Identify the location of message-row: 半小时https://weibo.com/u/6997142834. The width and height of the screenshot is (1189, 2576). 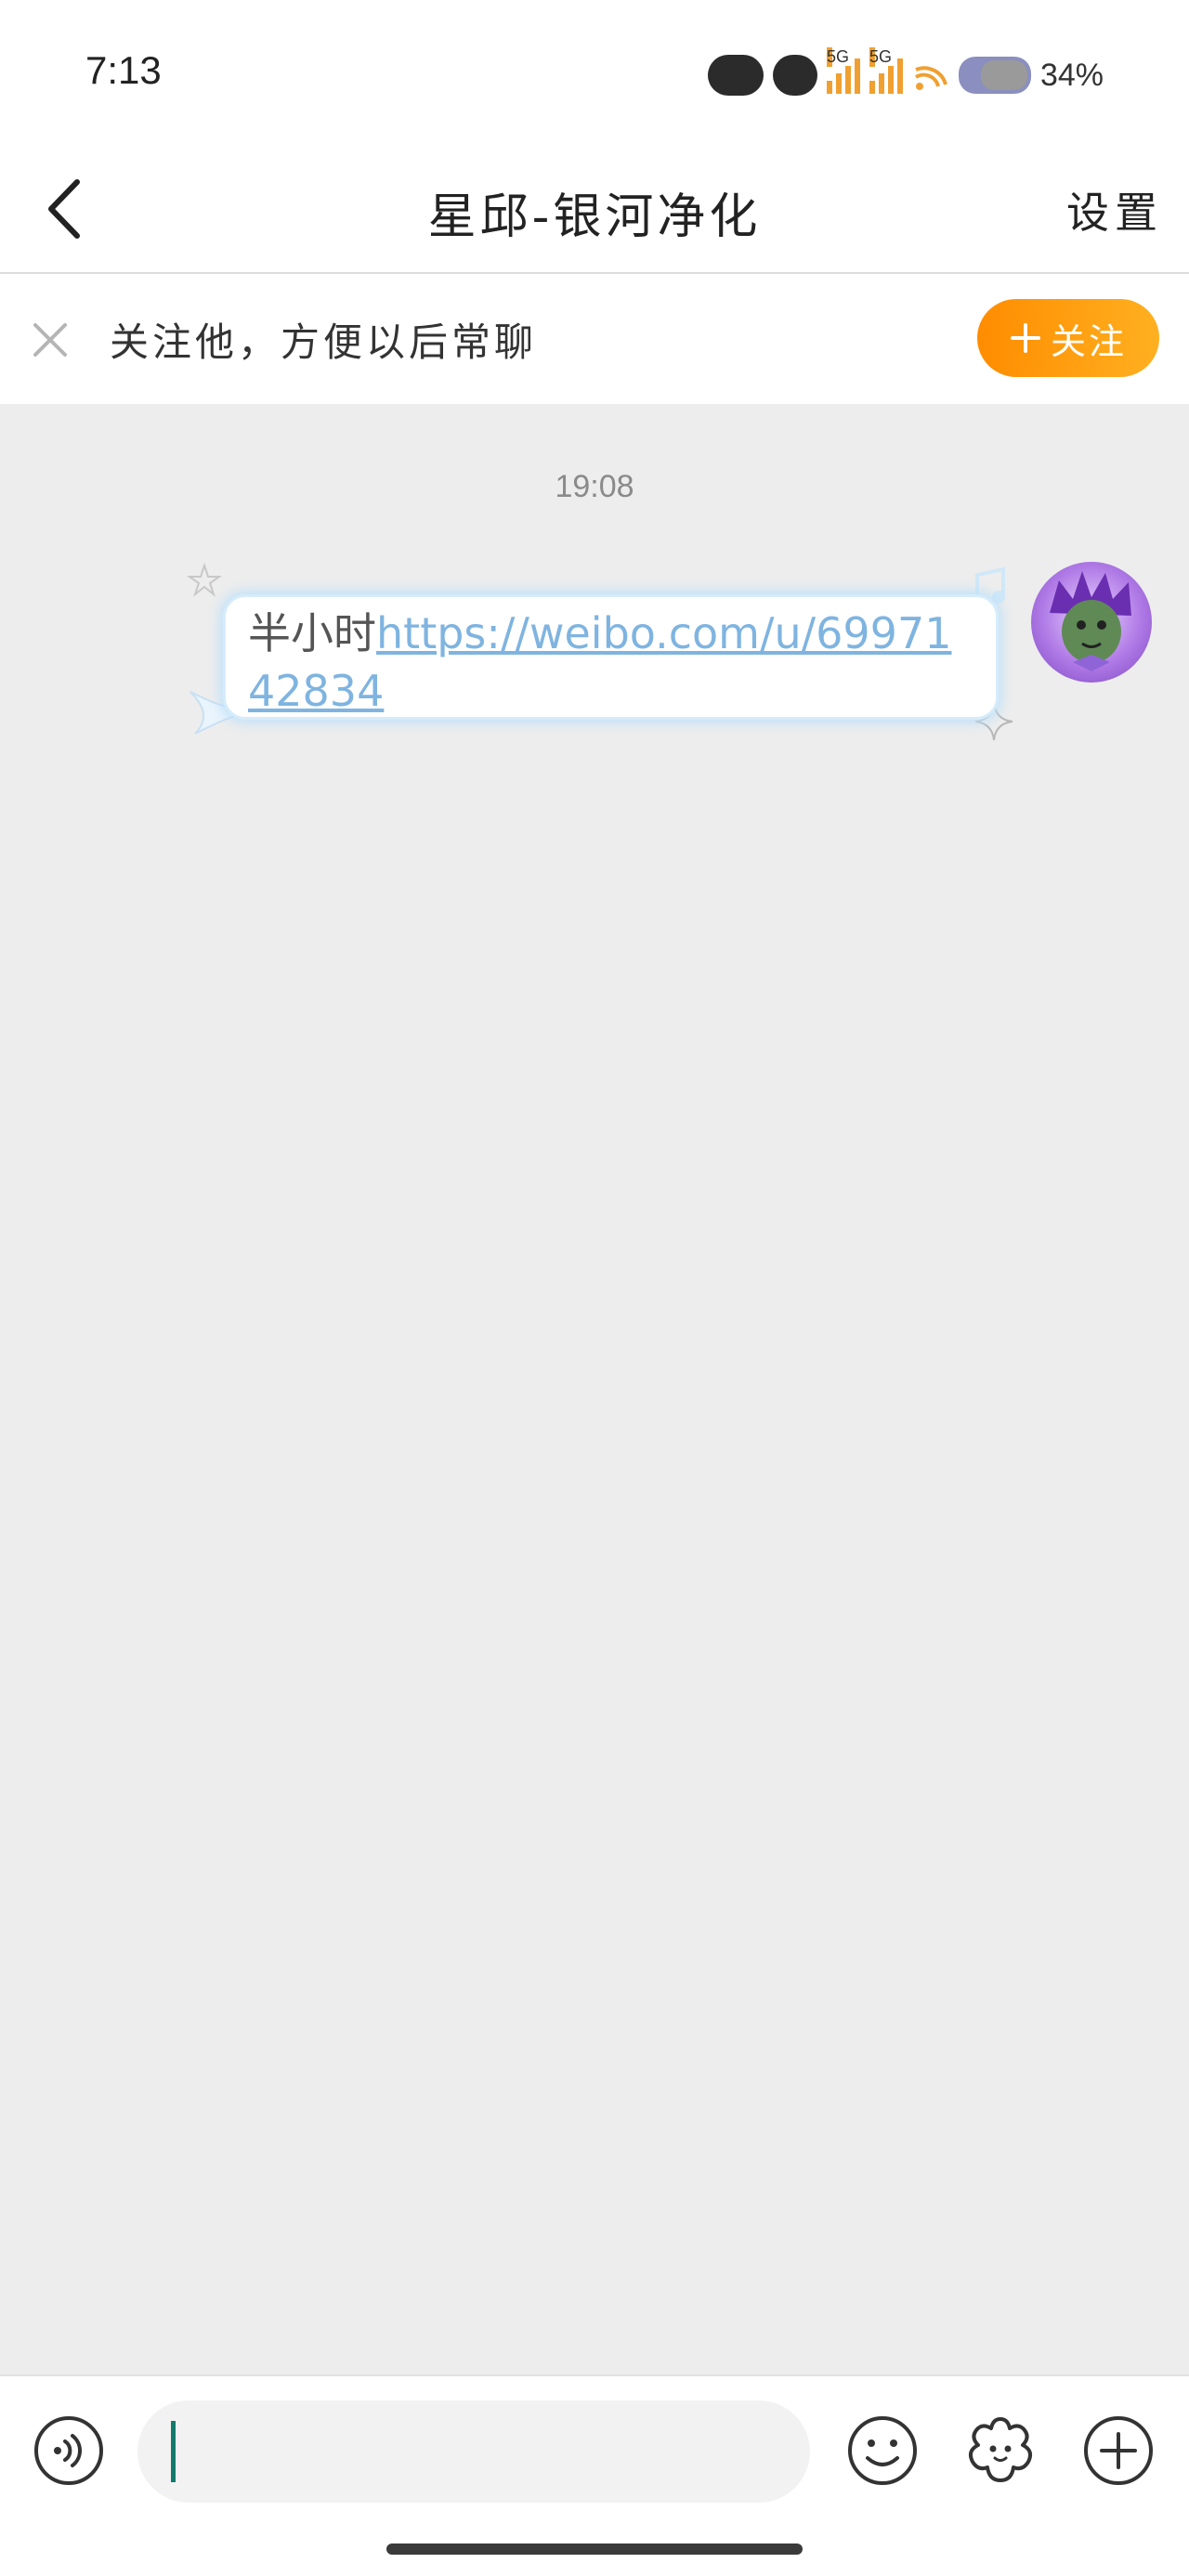
(594, 668).